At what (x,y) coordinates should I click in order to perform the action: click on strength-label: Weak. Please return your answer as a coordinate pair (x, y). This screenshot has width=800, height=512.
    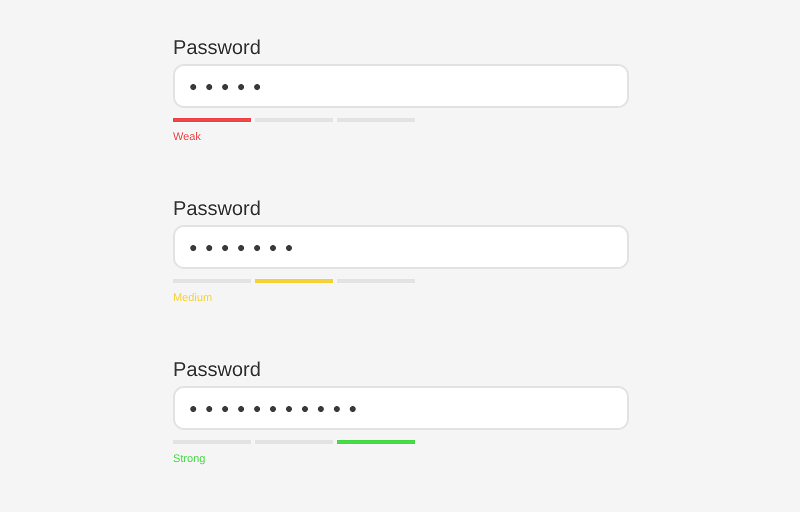
    Looking at the image, I should click on (187, 137).